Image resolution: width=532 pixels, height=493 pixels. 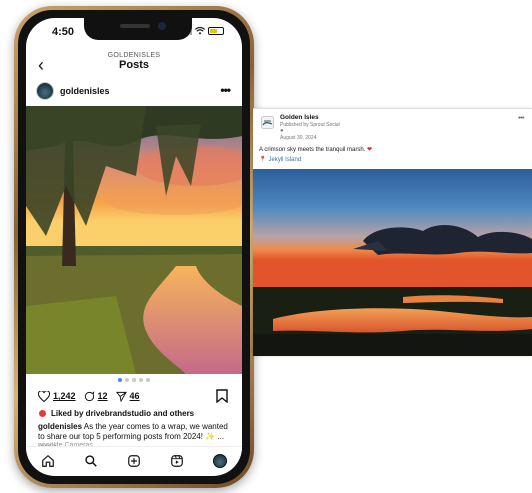 I want to click on avatar, so click(x=45, y=91).